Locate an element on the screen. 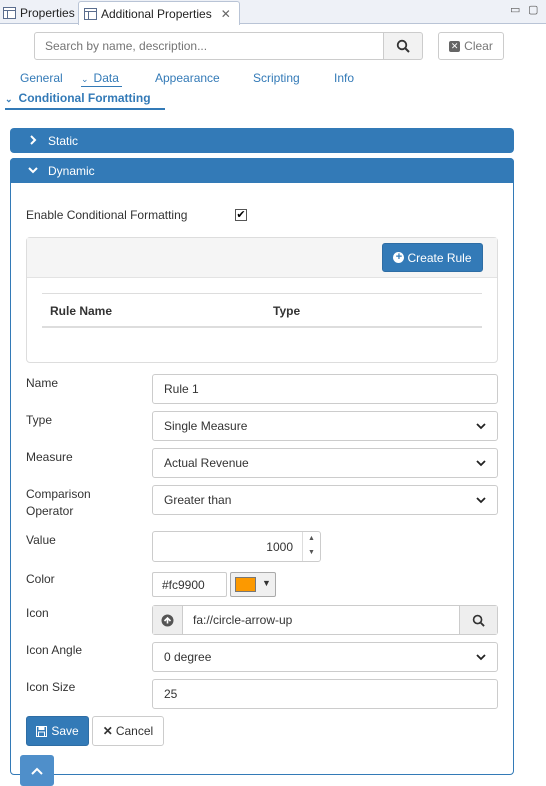  type-label: Type is located at coordinates (39, 420).